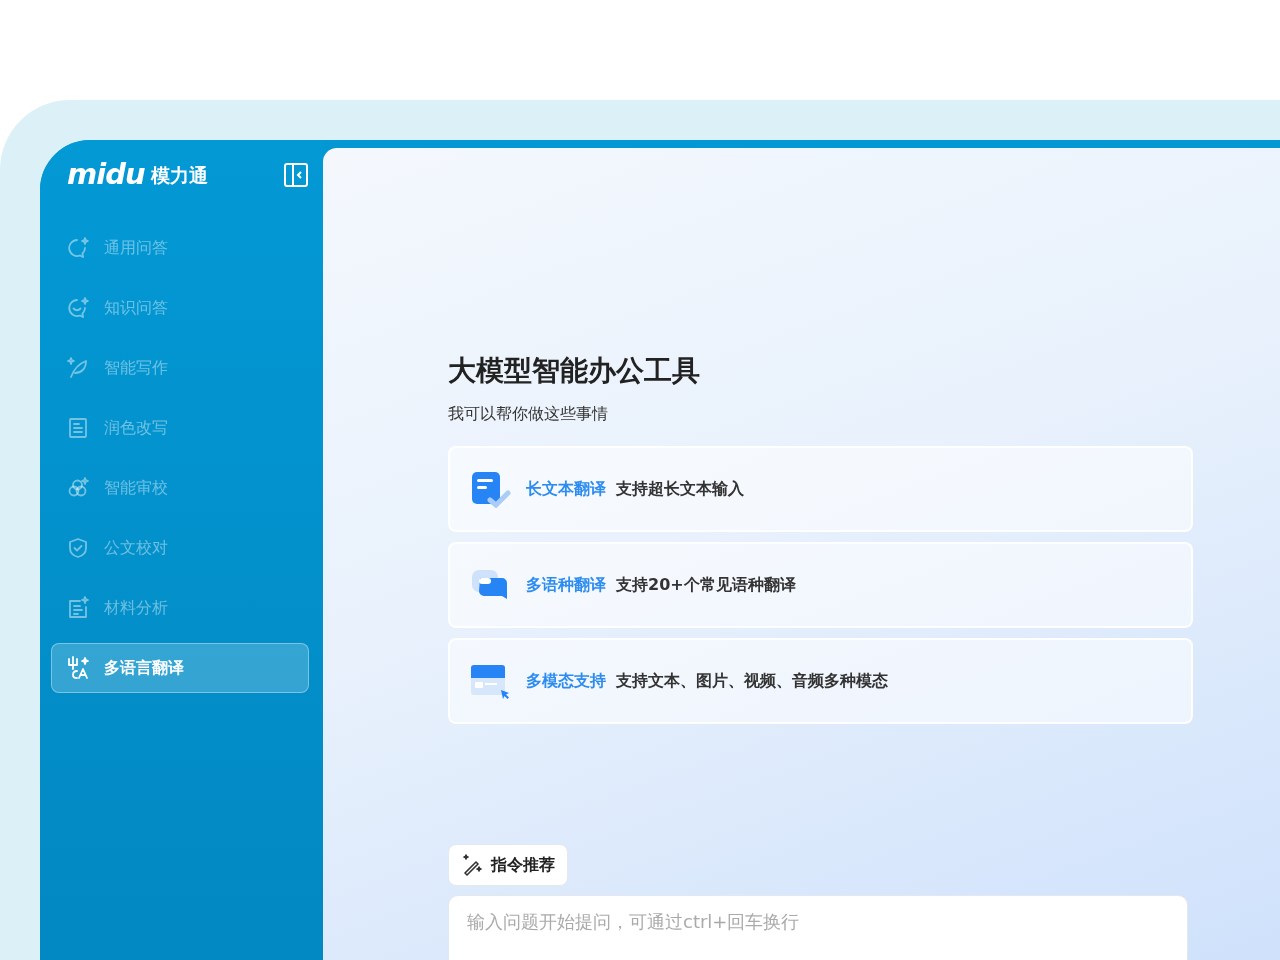 The width and height of the screenshot is (1280, 960). What do you see at coordinates (180, 668) in the screenshot?
I see `sidebar-item: 多语言翻译` at bounding box center [180, 668].